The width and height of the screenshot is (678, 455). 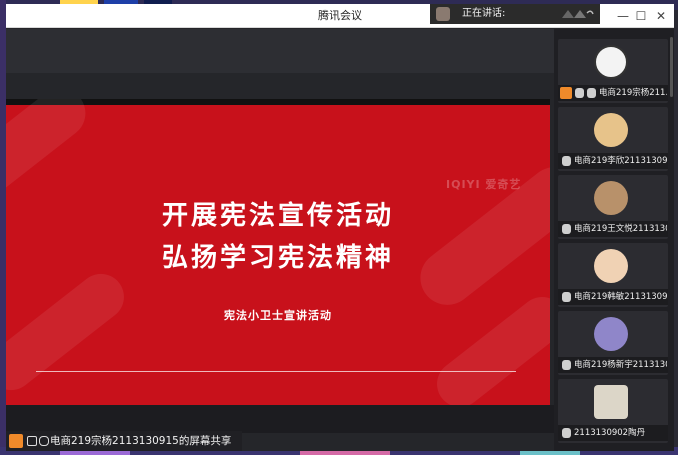 What do you see at coordinates (443, 14) in the screenshot?
I see `speaker-avatar-icon` at bounding box center [443, 14].